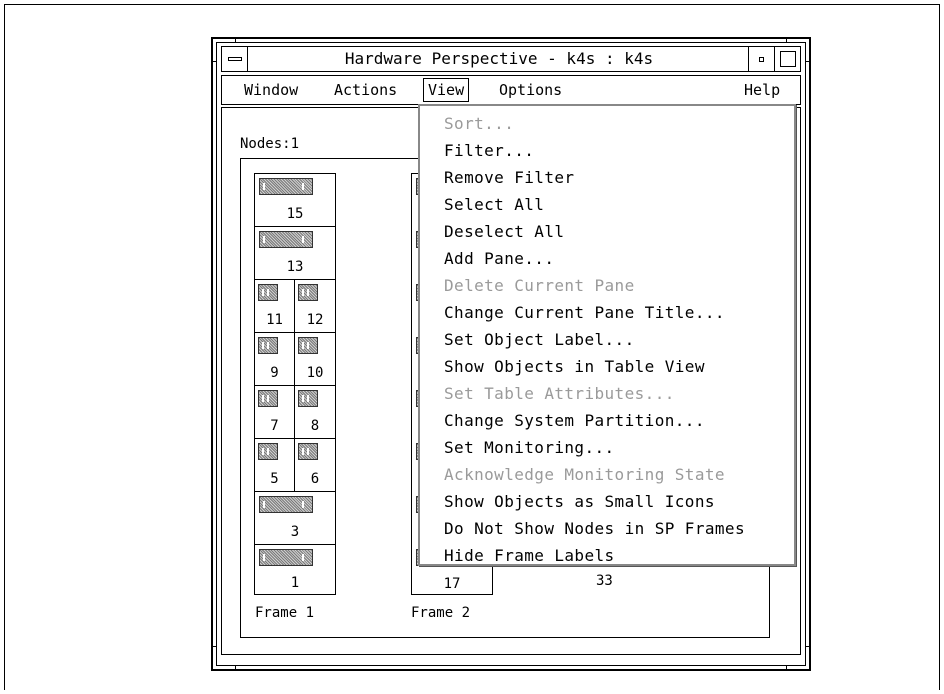  Describe the element at coordinates (275, 412) in the screenshot. I see `node-7: 7` at that location.